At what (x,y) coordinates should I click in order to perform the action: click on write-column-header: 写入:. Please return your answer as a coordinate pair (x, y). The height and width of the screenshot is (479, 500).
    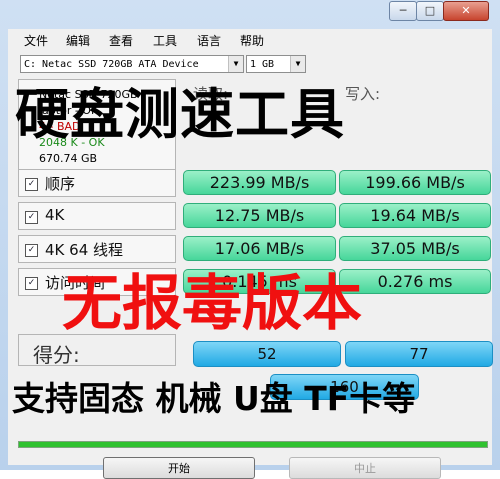
    Looking at the image, I should click on (363, 94).